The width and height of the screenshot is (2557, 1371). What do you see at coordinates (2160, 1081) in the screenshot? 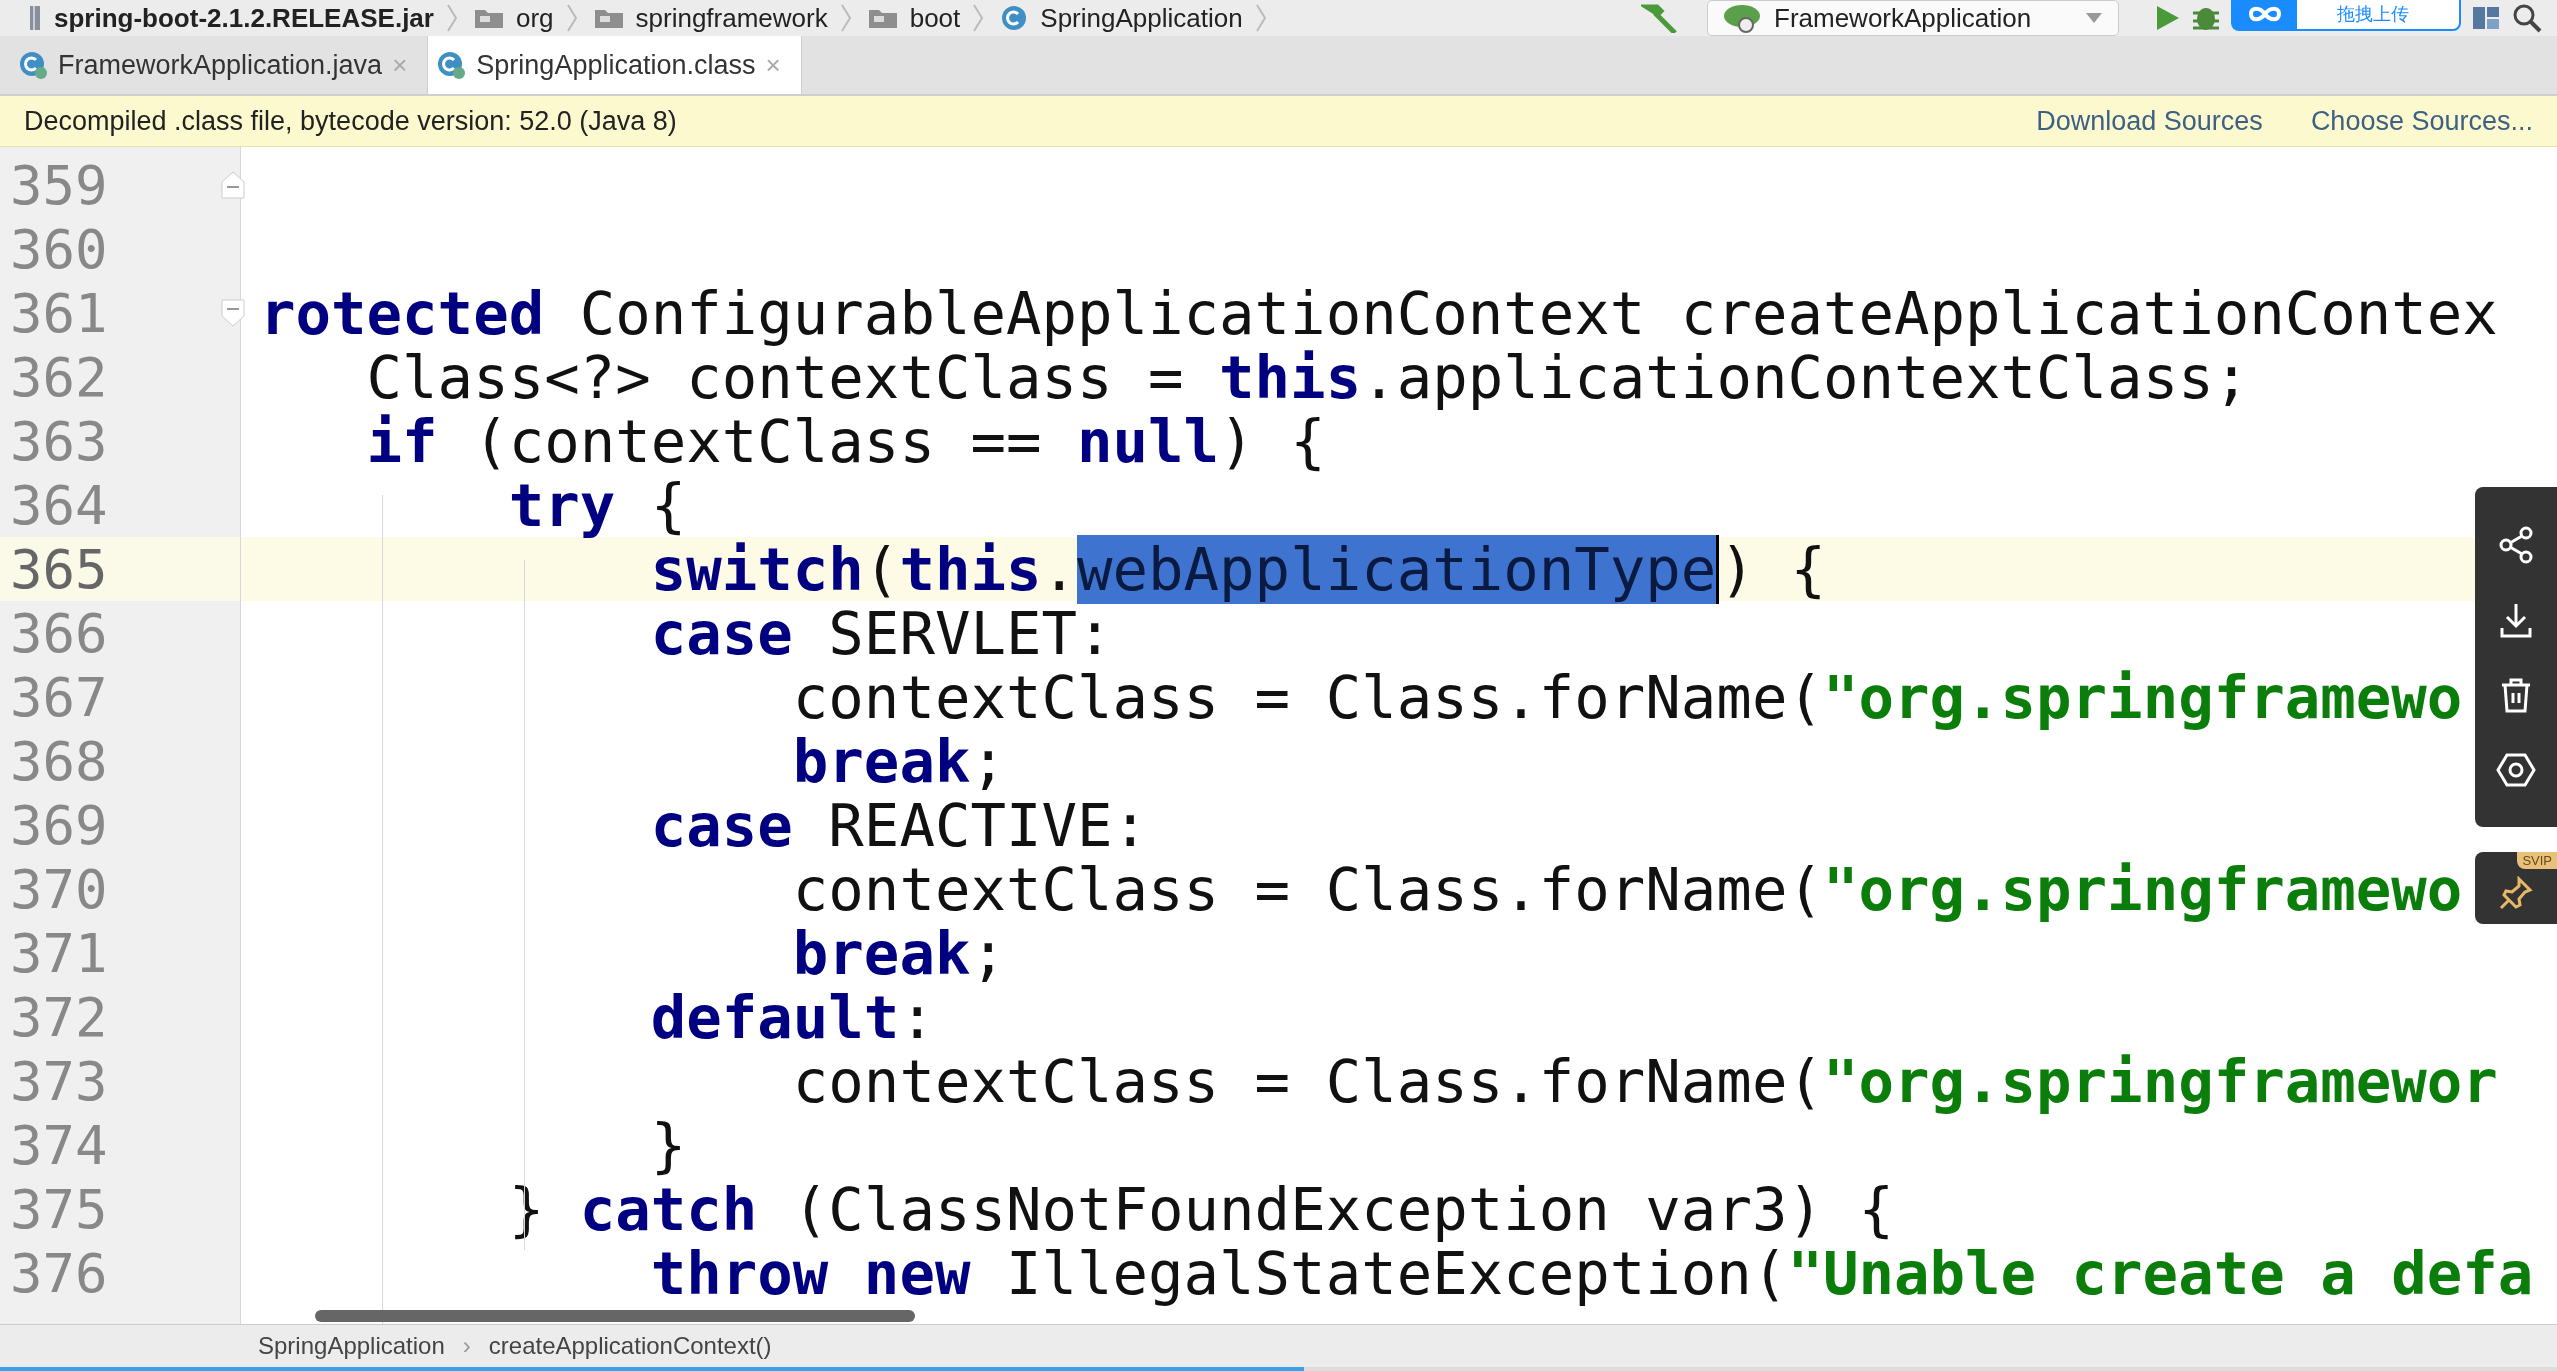
I see `code-string: "org.springframewor` at bounding box center [2160, 1081].